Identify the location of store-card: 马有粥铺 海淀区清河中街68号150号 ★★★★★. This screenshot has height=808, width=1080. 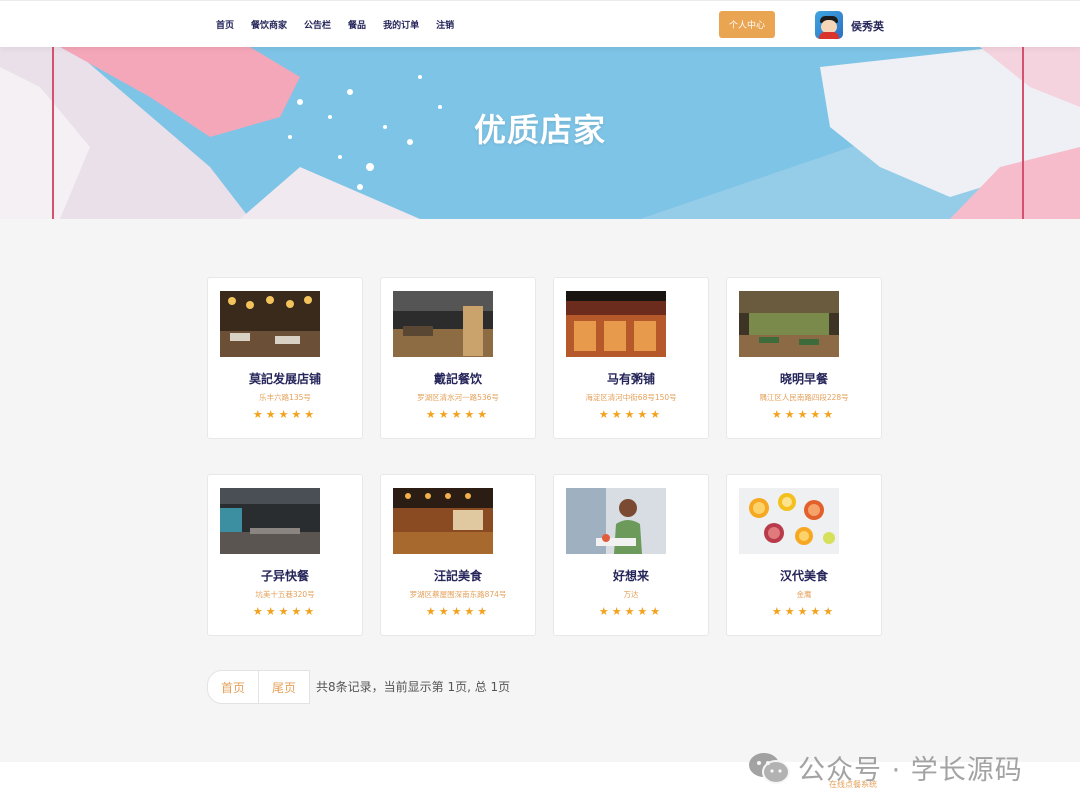
(631, 358).